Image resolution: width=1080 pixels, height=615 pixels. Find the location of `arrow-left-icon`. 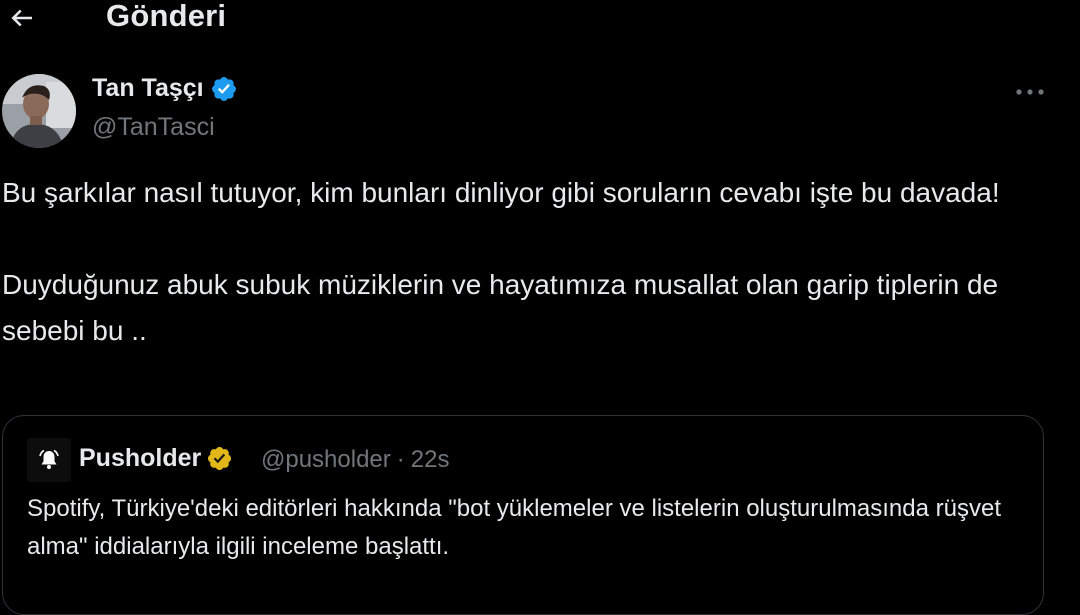

arrow-left-icon is located at coordinates (21, 18).